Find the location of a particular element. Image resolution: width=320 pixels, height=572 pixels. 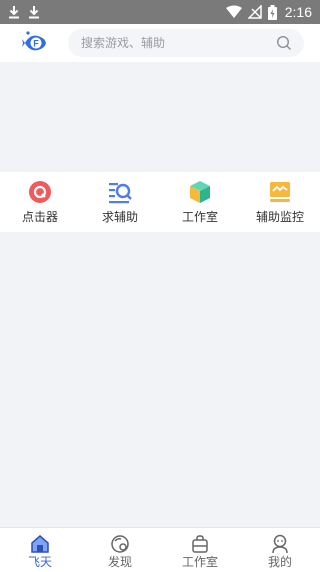

tool-label: 求辅助 is located at coordinates (119, 217).